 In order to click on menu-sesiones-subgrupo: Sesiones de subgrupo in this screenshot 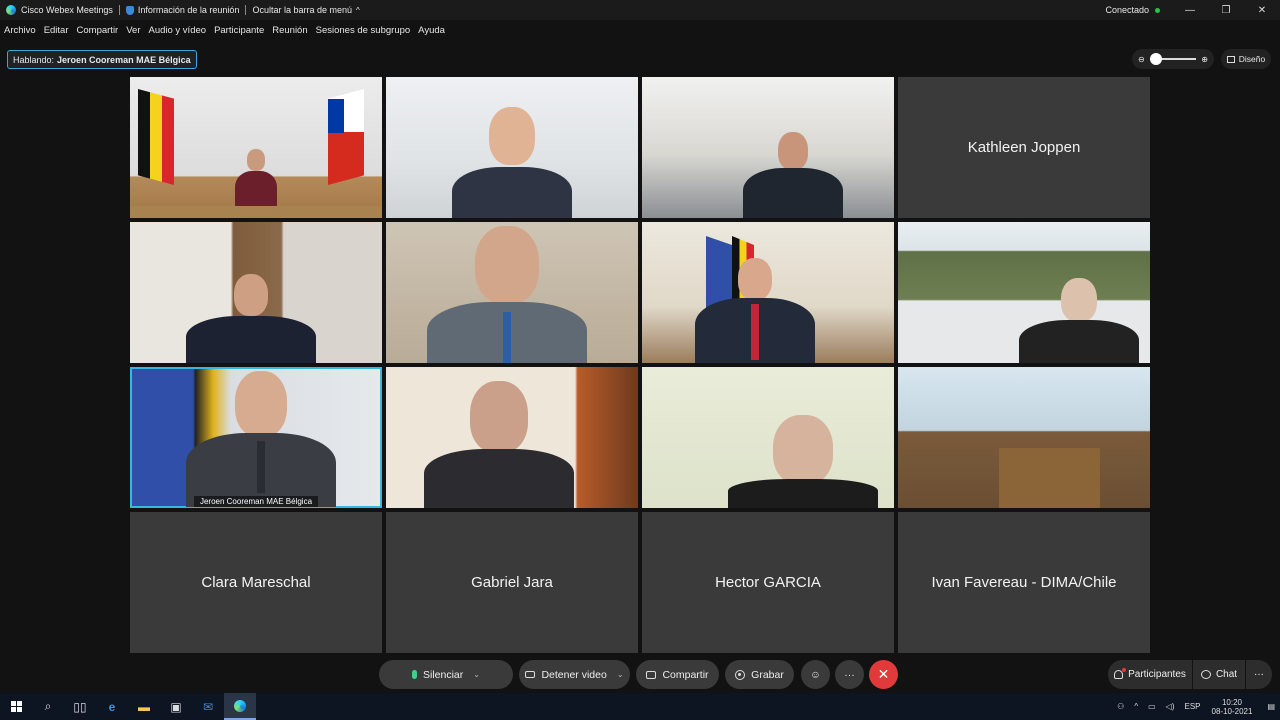, I will do `click(363, 30)`.